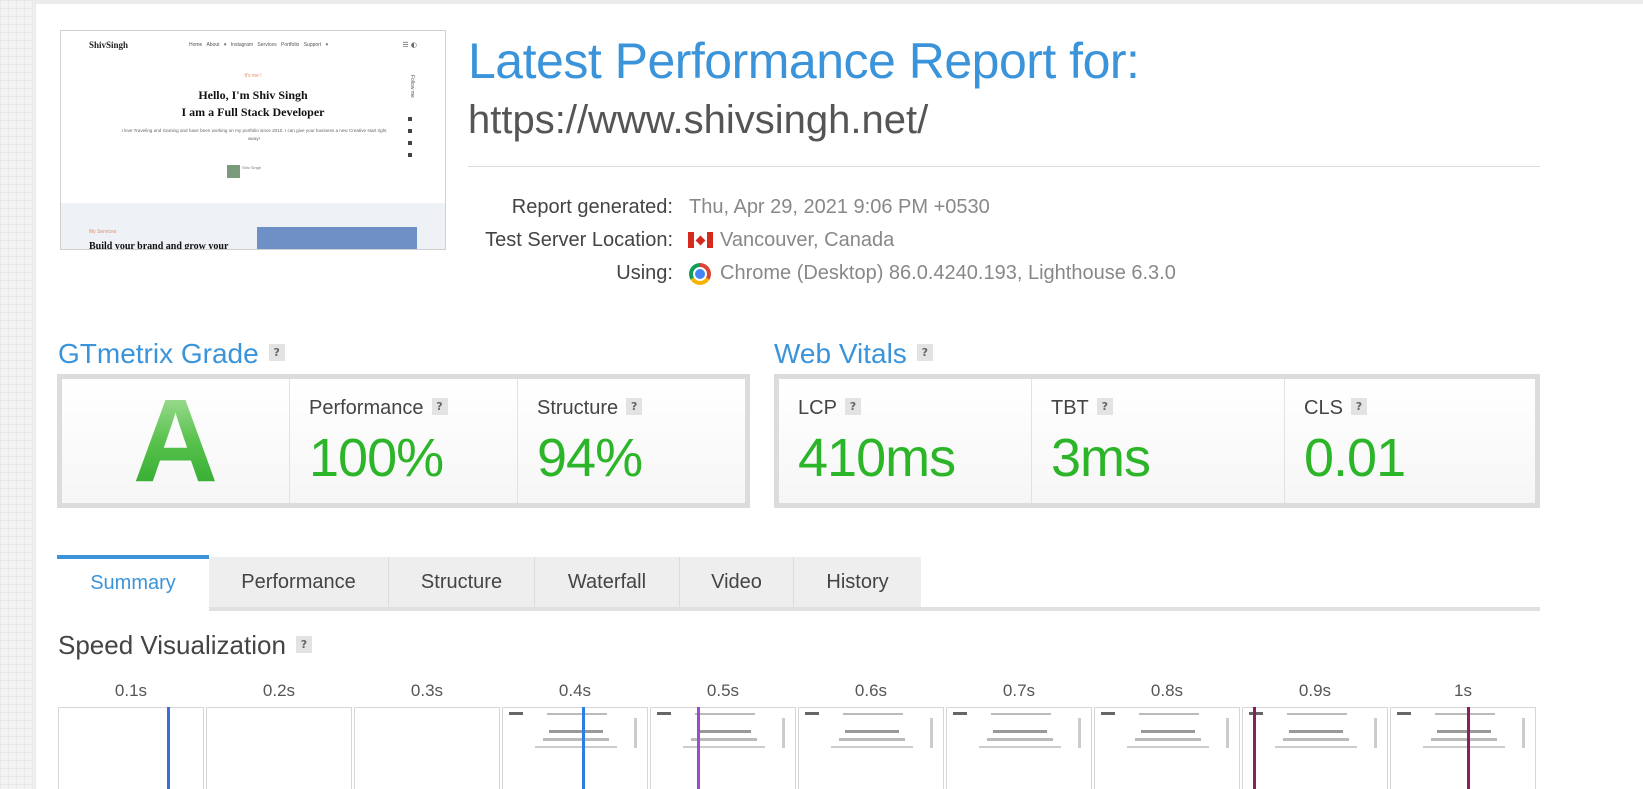  What do you see at coordinates (1323, 408) in the screenshot?
I see `cls-label-text: CLS` at bounding box center [1323, 408].